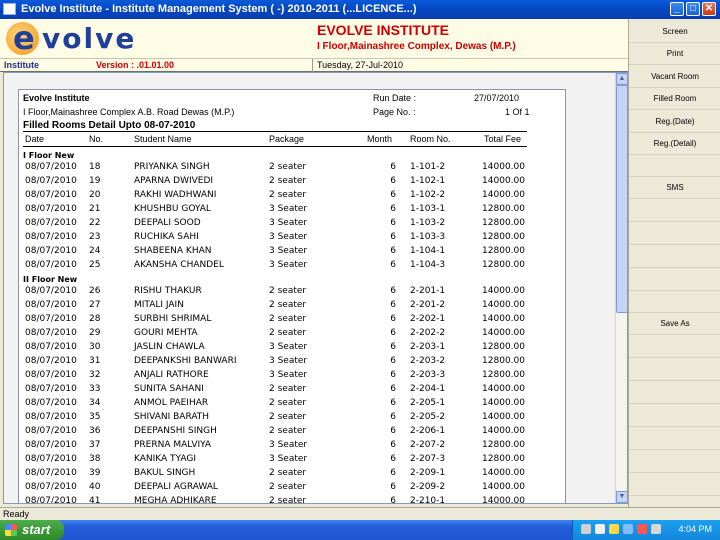 The width and height of the screenshot is (720, 540). I want to click on cell-student-name: SHIVANI BARATH, so click(172, 417).